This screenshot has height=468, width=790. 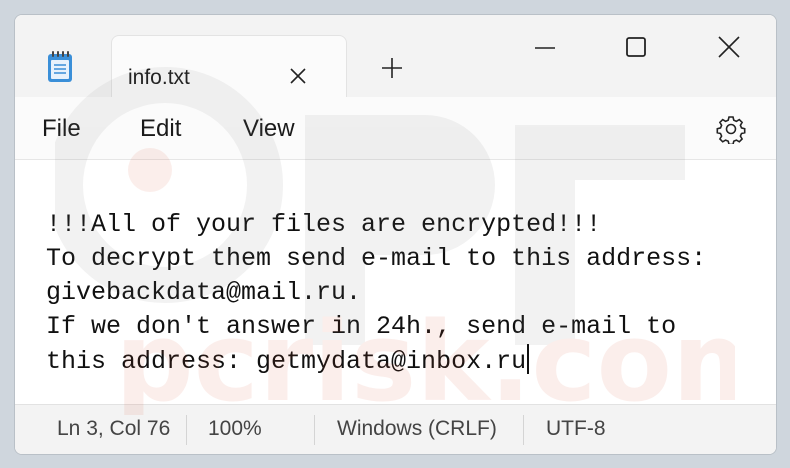 I want to click on line-ending: Windows (CRLF), so click(x=417, y=429).